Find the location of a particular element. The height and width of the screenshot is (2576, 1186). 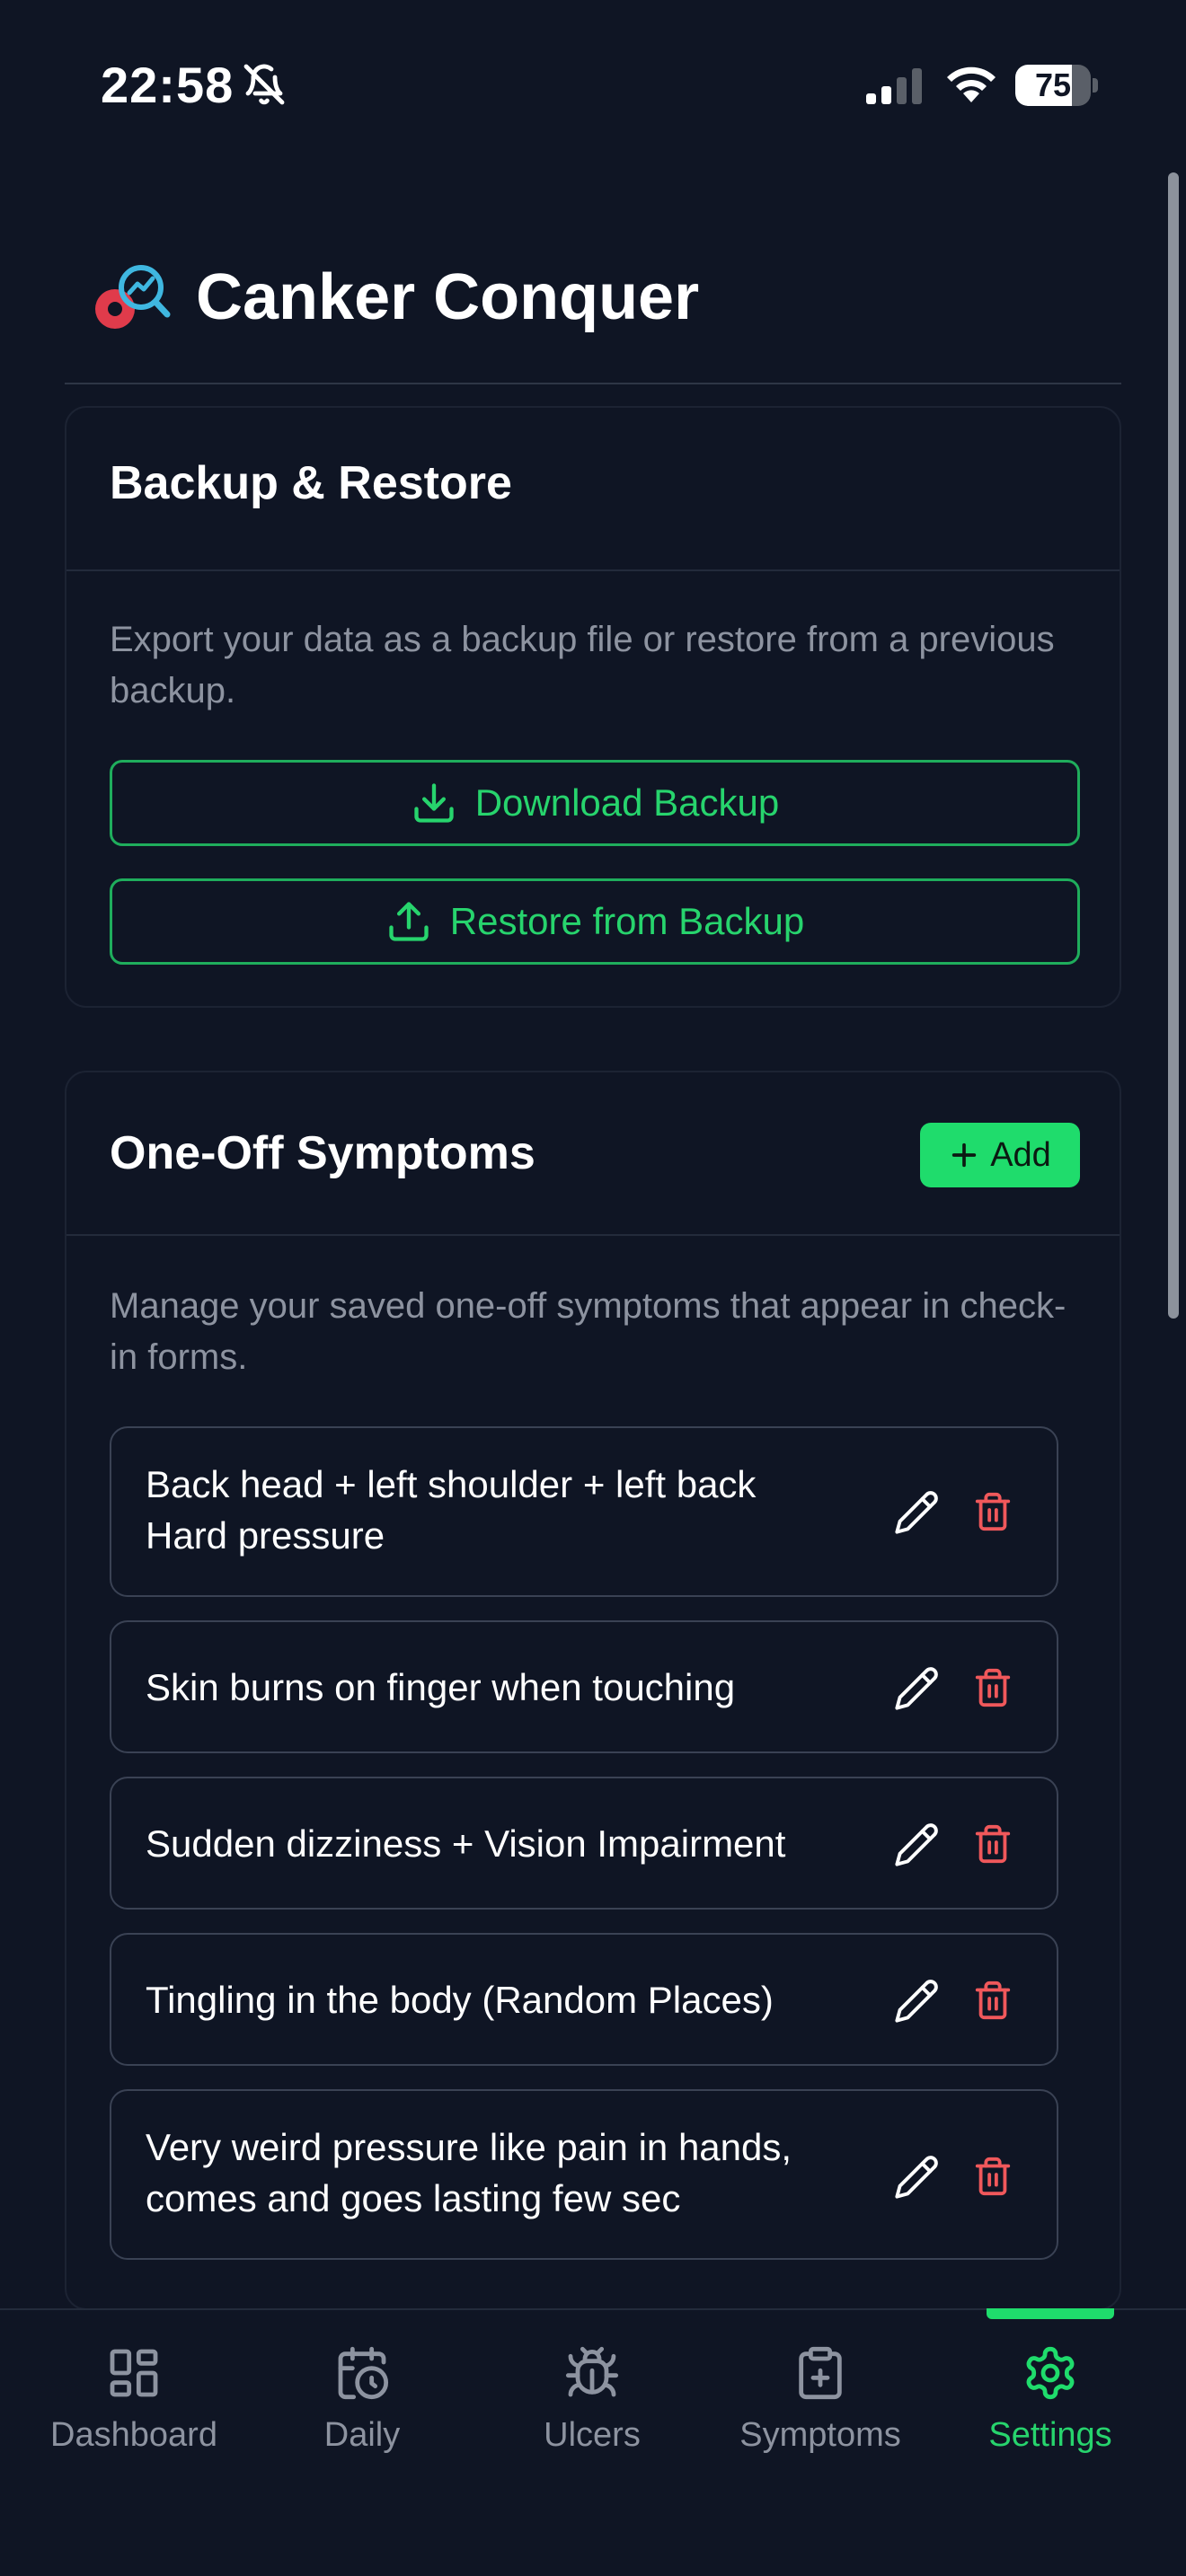

bottom-nav: Dashboard Daily Ulcers Symptoms Settings is located at coordinates (593, 2442).